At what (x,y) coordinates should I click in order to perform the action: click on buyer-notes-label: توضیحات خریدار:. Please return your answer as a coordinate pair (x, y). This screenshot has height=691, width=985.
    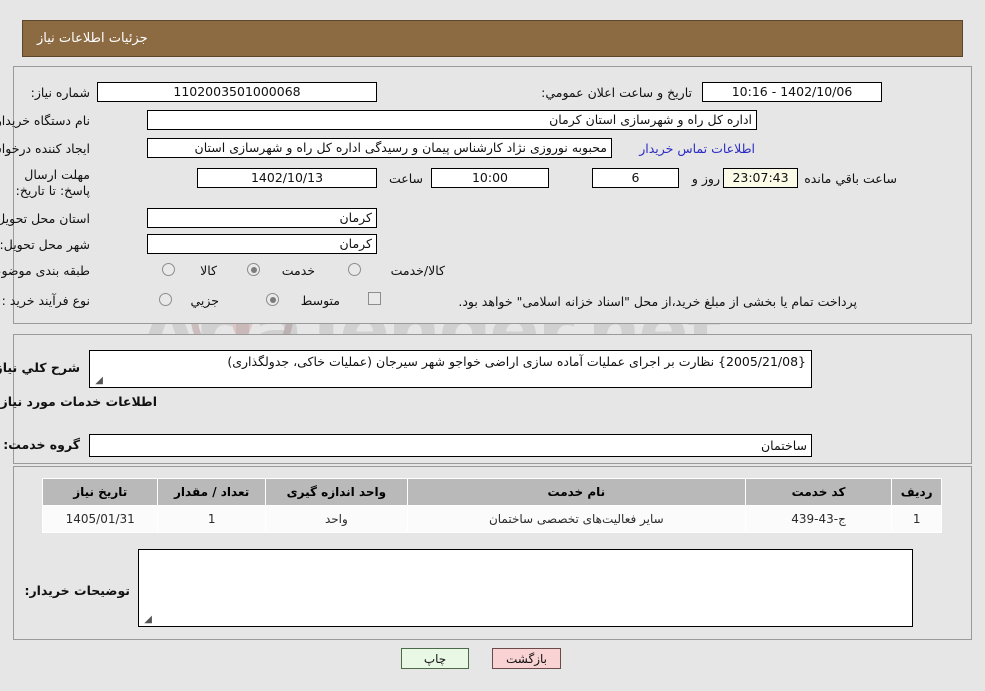
    Looking at the image, I should click on (77, 590).